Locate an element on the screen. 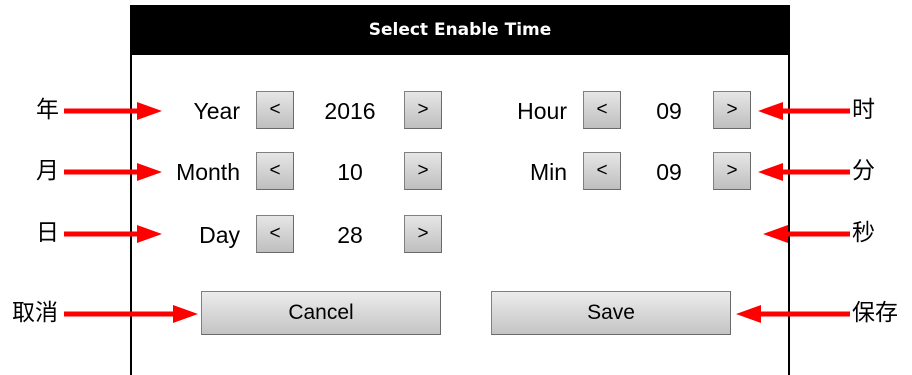  arrow-day is located at coordinates (113, 234).